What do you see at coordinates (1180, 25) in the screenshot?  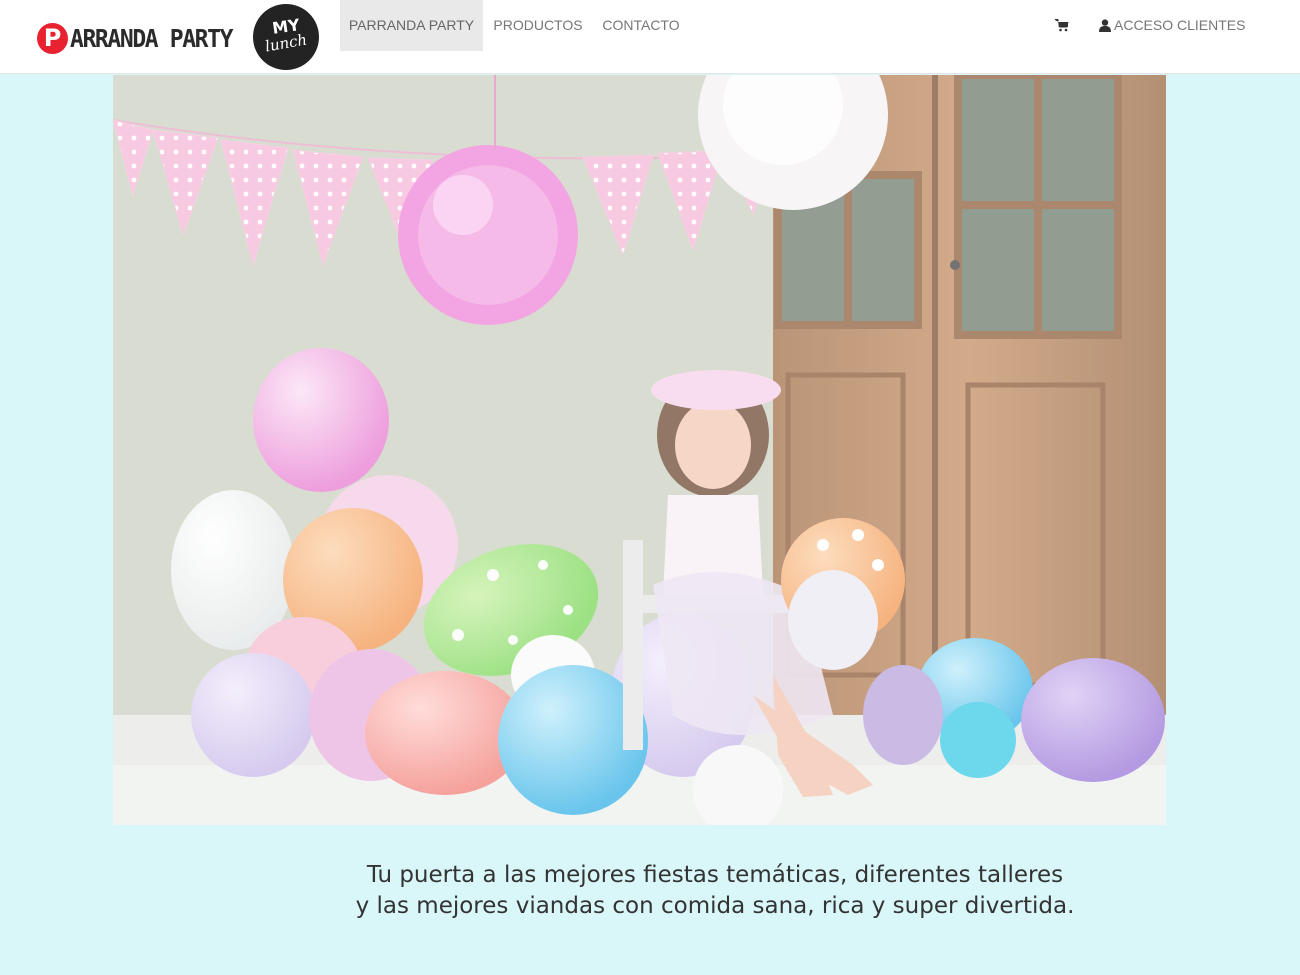 I see `client-access-label: ACCESO CLIENTES` at bounding box center [1180, 25].